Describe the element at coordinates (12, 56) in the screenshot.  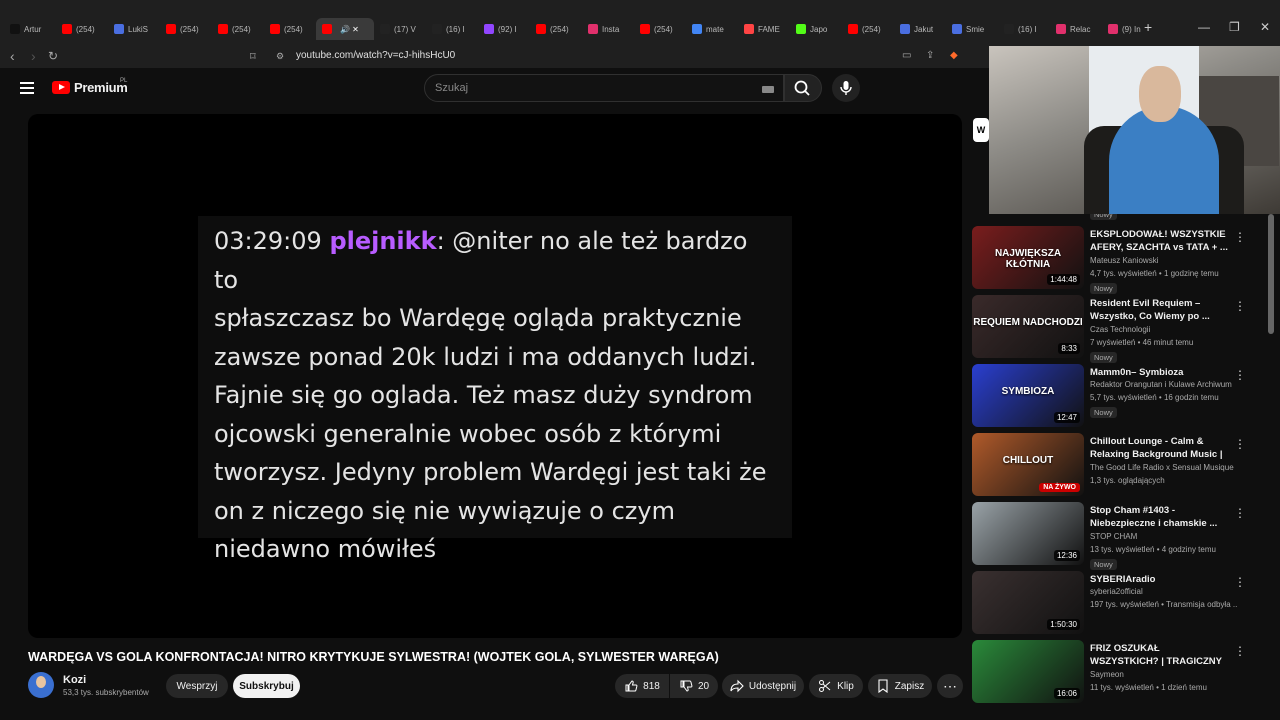
I see `back-icon: ‹` at that location.